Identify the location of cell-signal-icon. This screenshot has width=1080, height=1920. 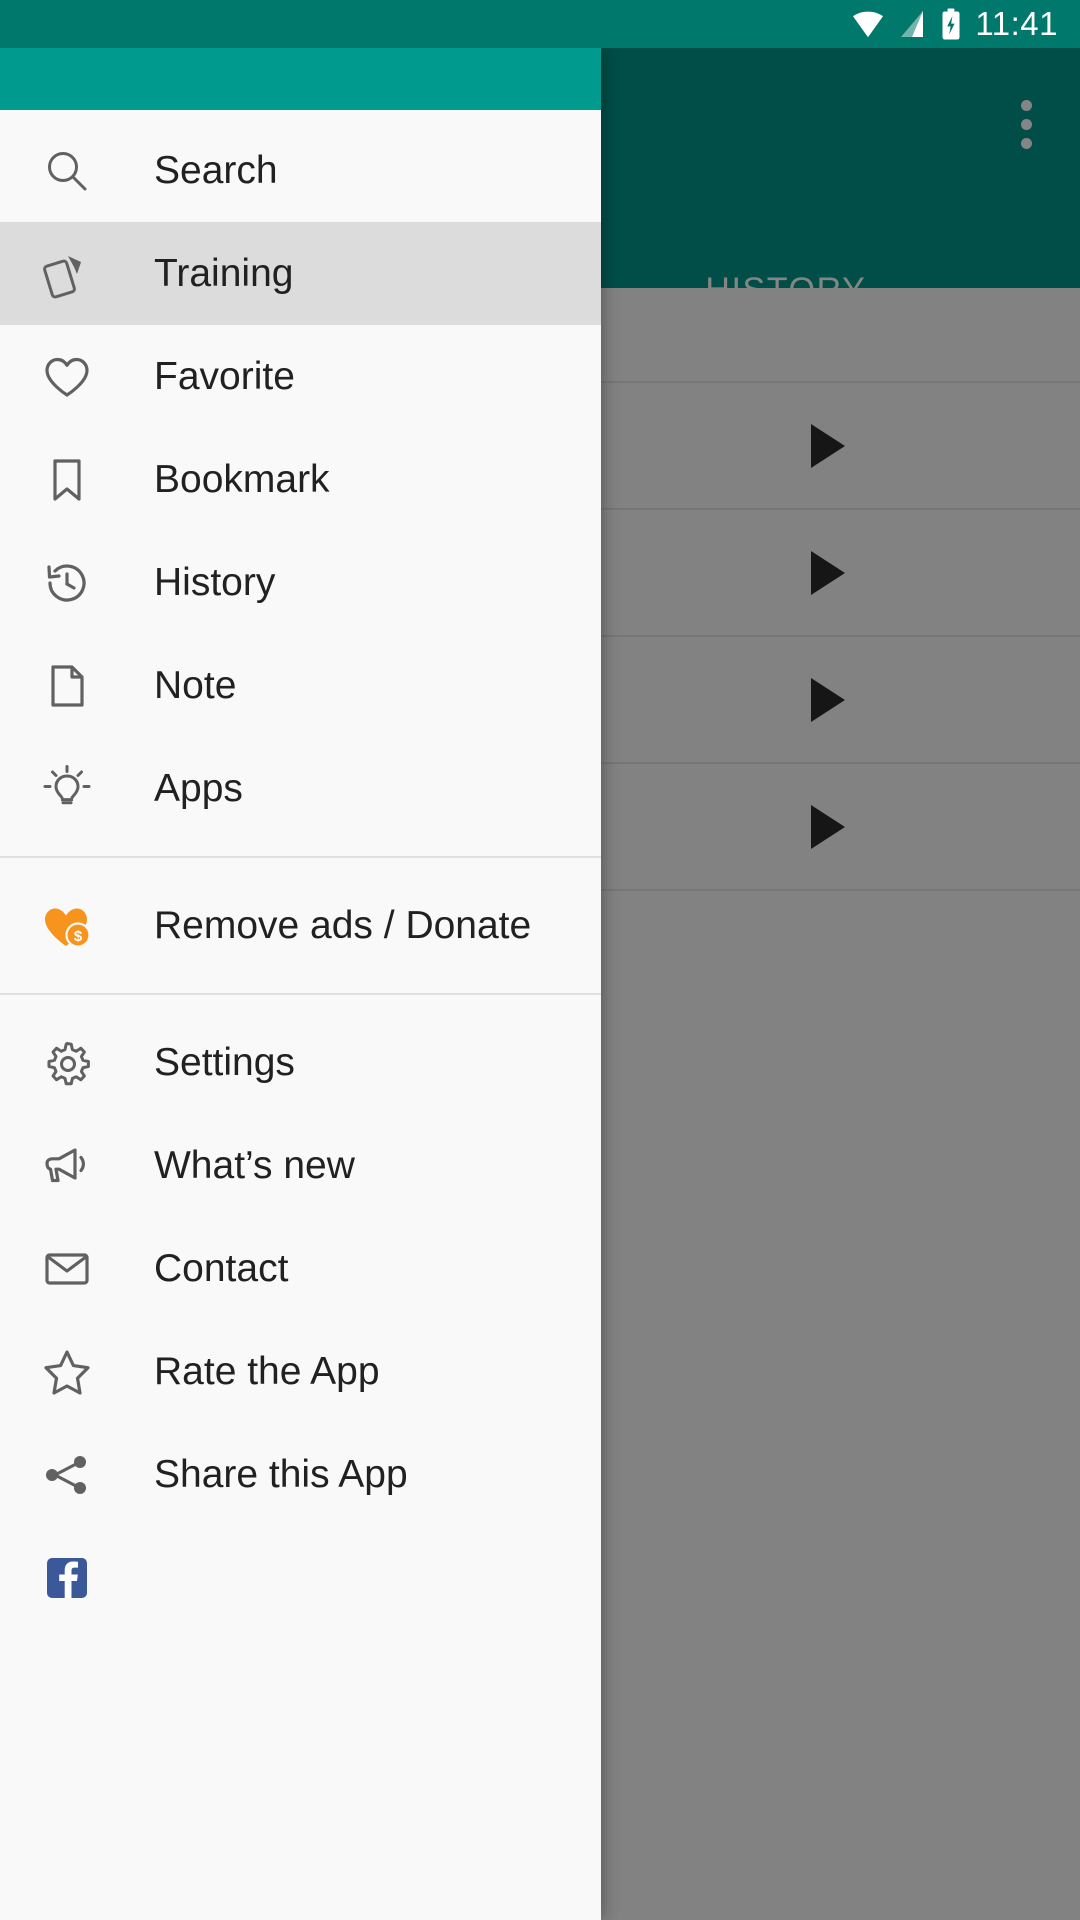
(913, 24).